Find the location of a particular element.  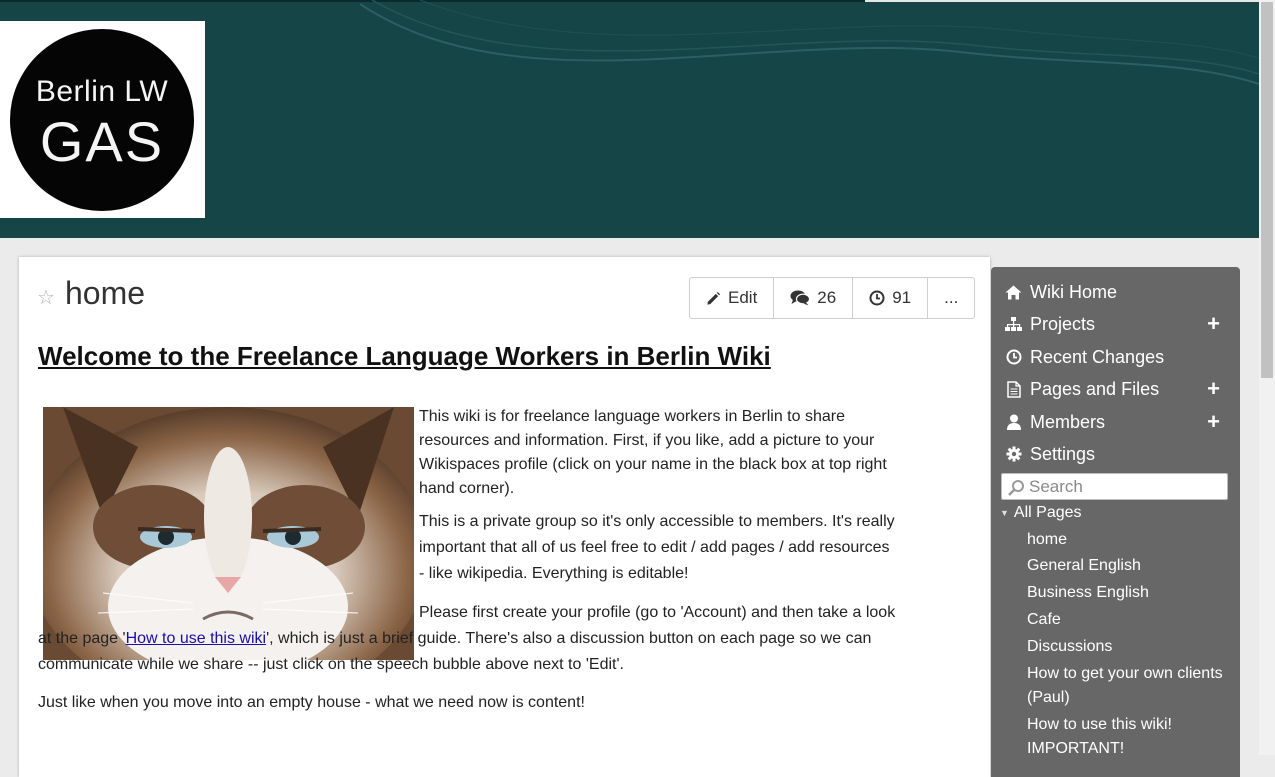

page-title: home is located at coordinates (105, 293).